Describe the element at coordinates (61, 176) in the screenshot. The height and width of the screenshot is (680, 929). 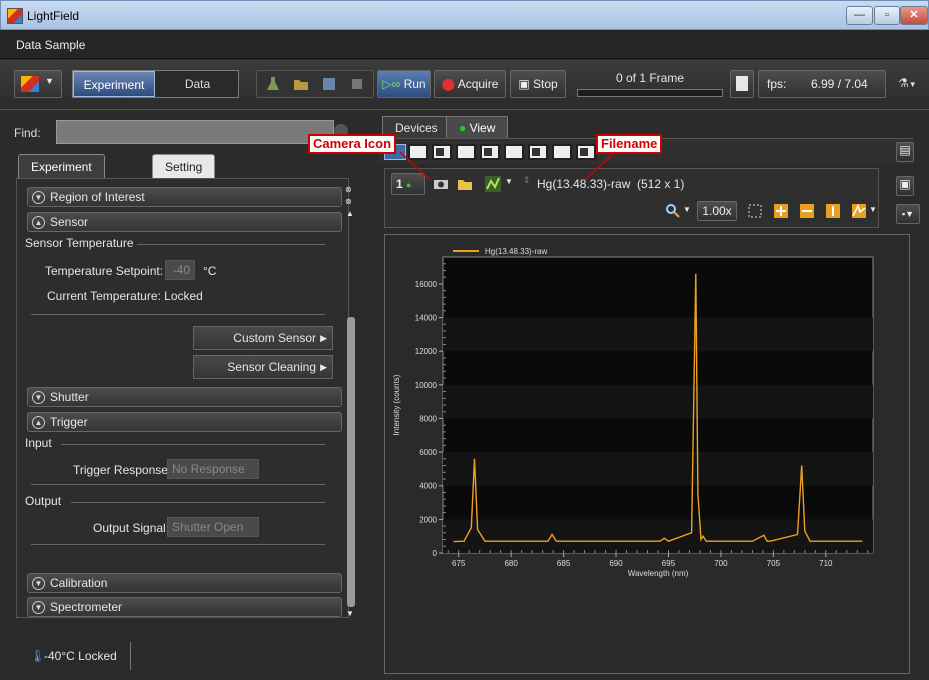
I see `tab-experiment-settings: Experiment Settings` at that location.